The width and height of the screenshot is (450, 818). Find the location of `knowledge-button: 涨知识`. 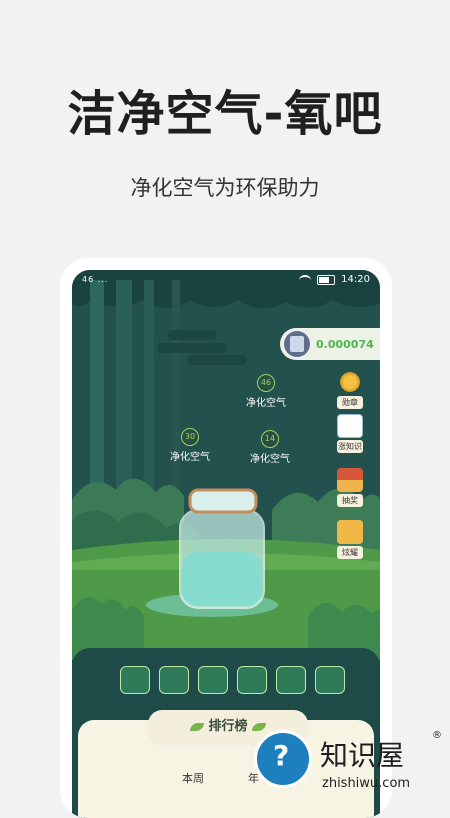

knowledge-button: 涨知识 is located at coordinates (350, 433).